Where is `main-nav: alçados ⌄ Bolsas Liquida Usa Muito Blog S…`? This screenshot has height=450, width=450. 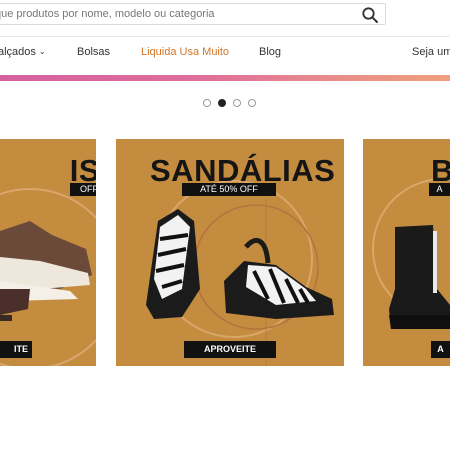
main-nav: alçados ⌄ Bolsas Liquida Usa Muito Blog S… is located at coordinates (225, 55).